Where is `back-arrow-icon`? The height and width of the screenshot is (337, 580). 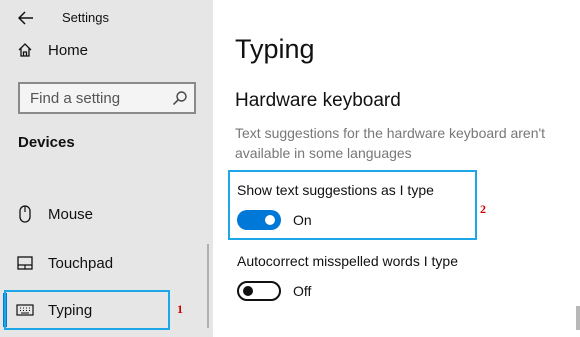
back-arrow-icon is located at coordinates (25, 18).